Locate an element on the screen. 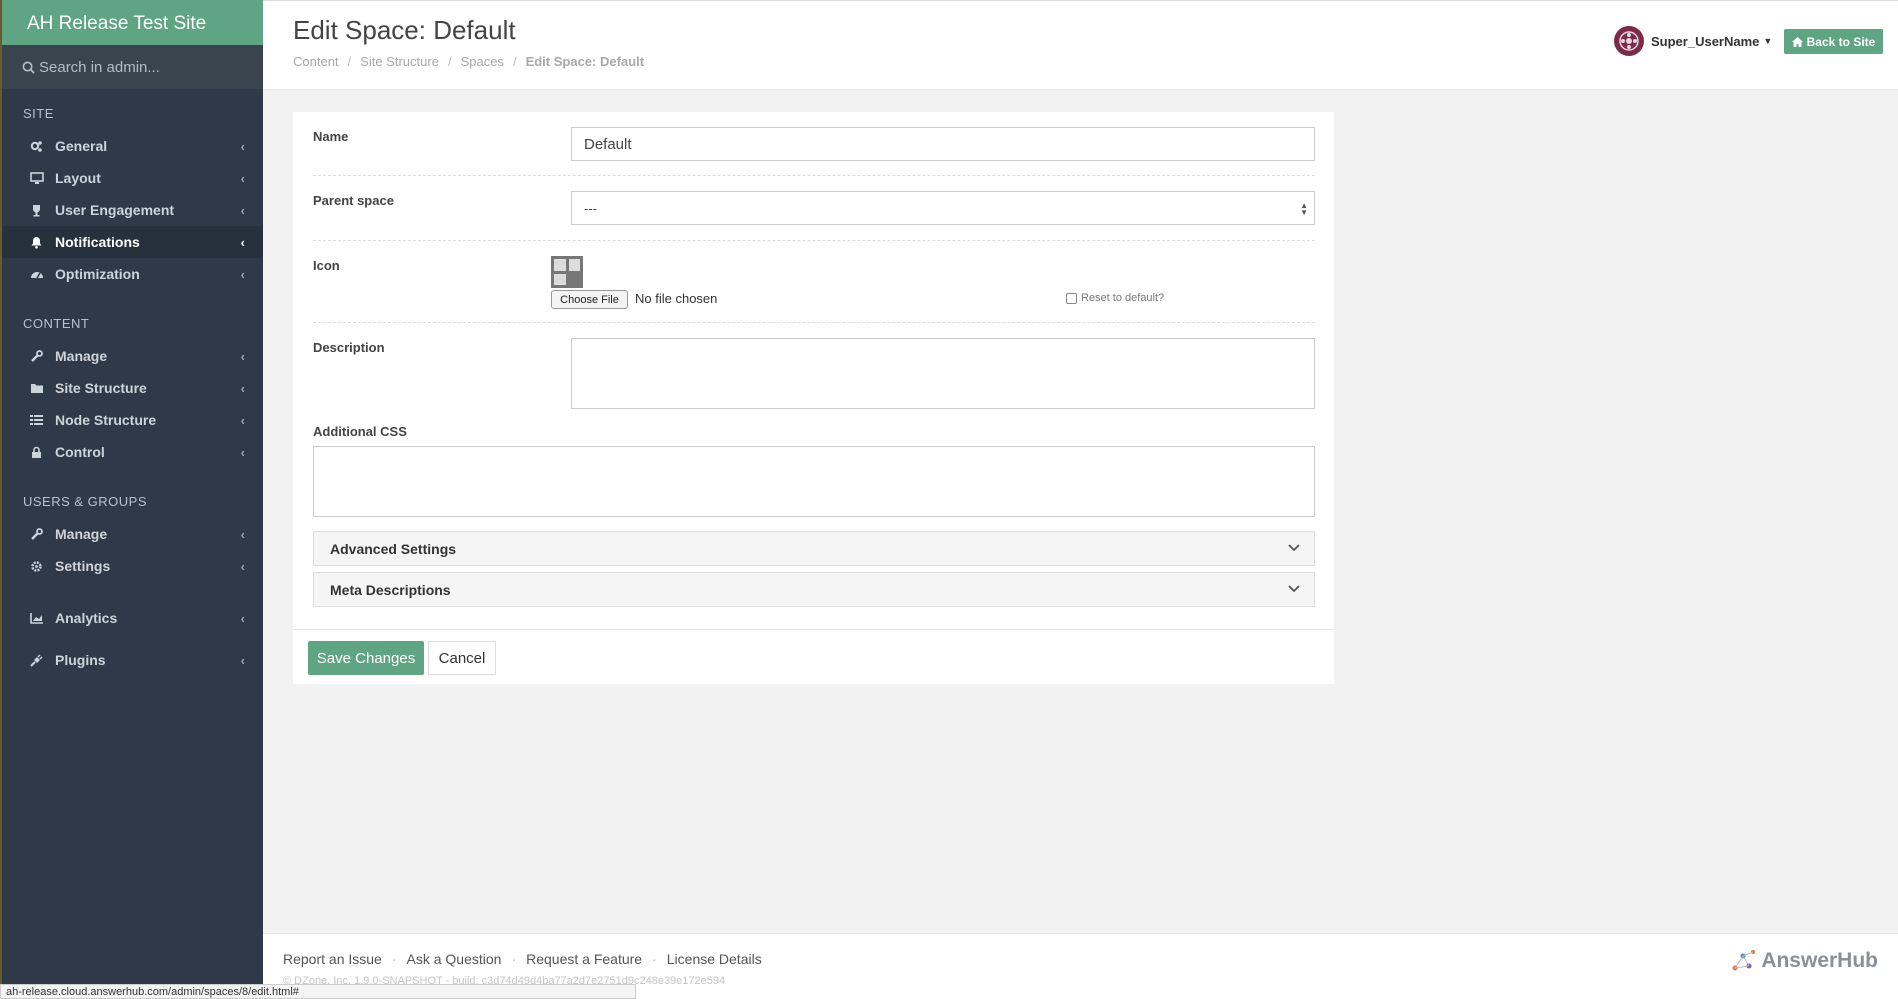 This screenshot has width=1898, height=999. home-icon is located at coordinates (1797, 41).